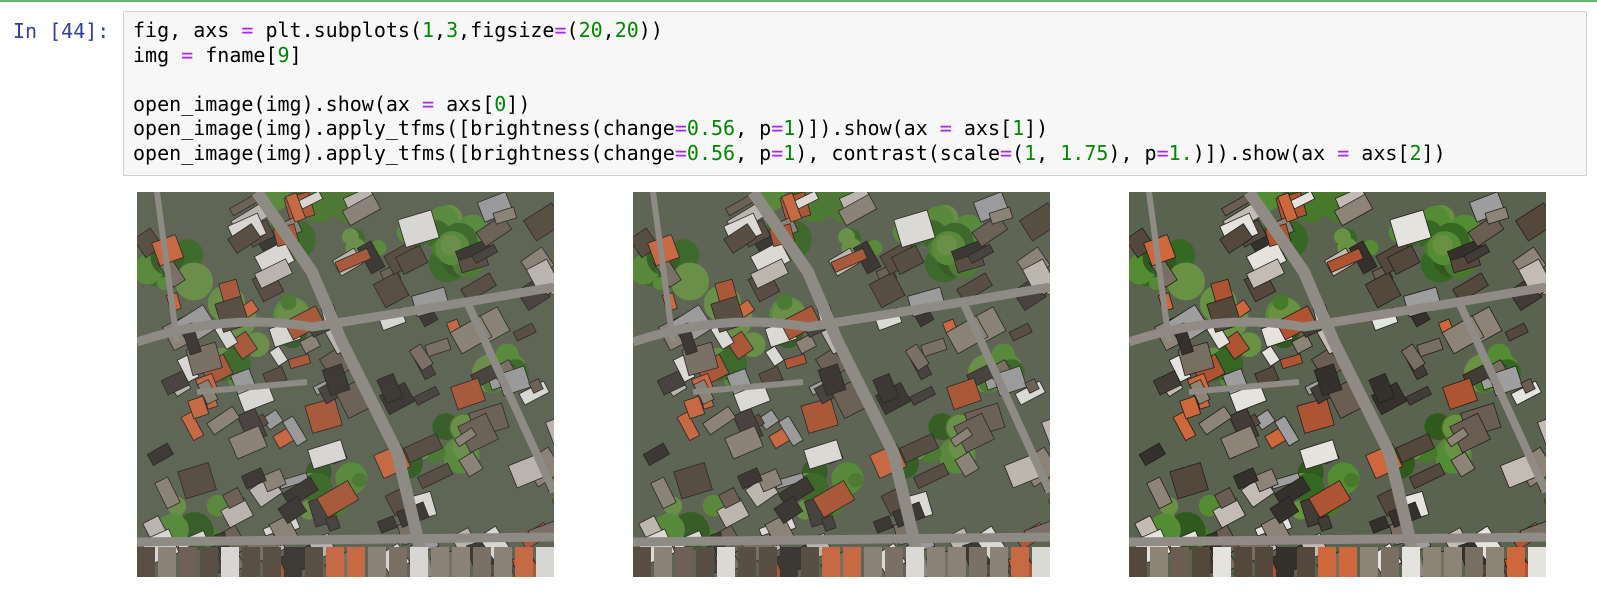 Image resolution: width=1597 pixels, height=602 pixels. What do you see at coordinates (1415, 152) in the screenshot?
I see `code-number: 2` at bounding box center [1415, 152].